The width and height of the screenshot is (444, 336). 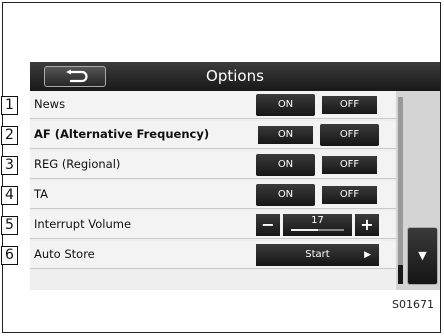 I want to click on scroll-down-button: ▼, so click(x=422, y=256).